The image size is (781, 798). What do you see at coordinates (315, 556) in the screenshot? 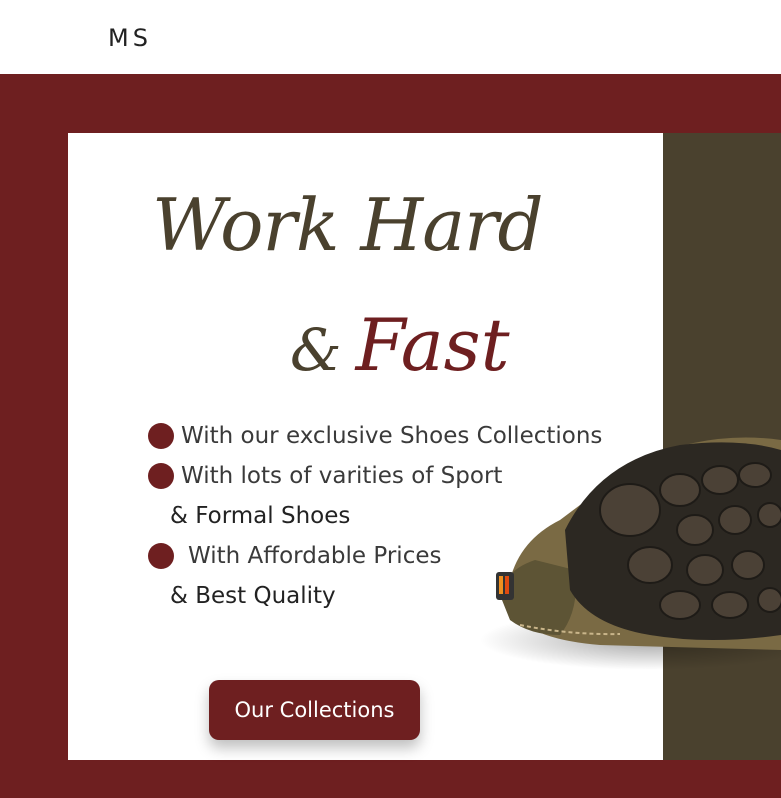
I see `feature-item-3: With Affordable Prices` at bounding box center [315, 556].